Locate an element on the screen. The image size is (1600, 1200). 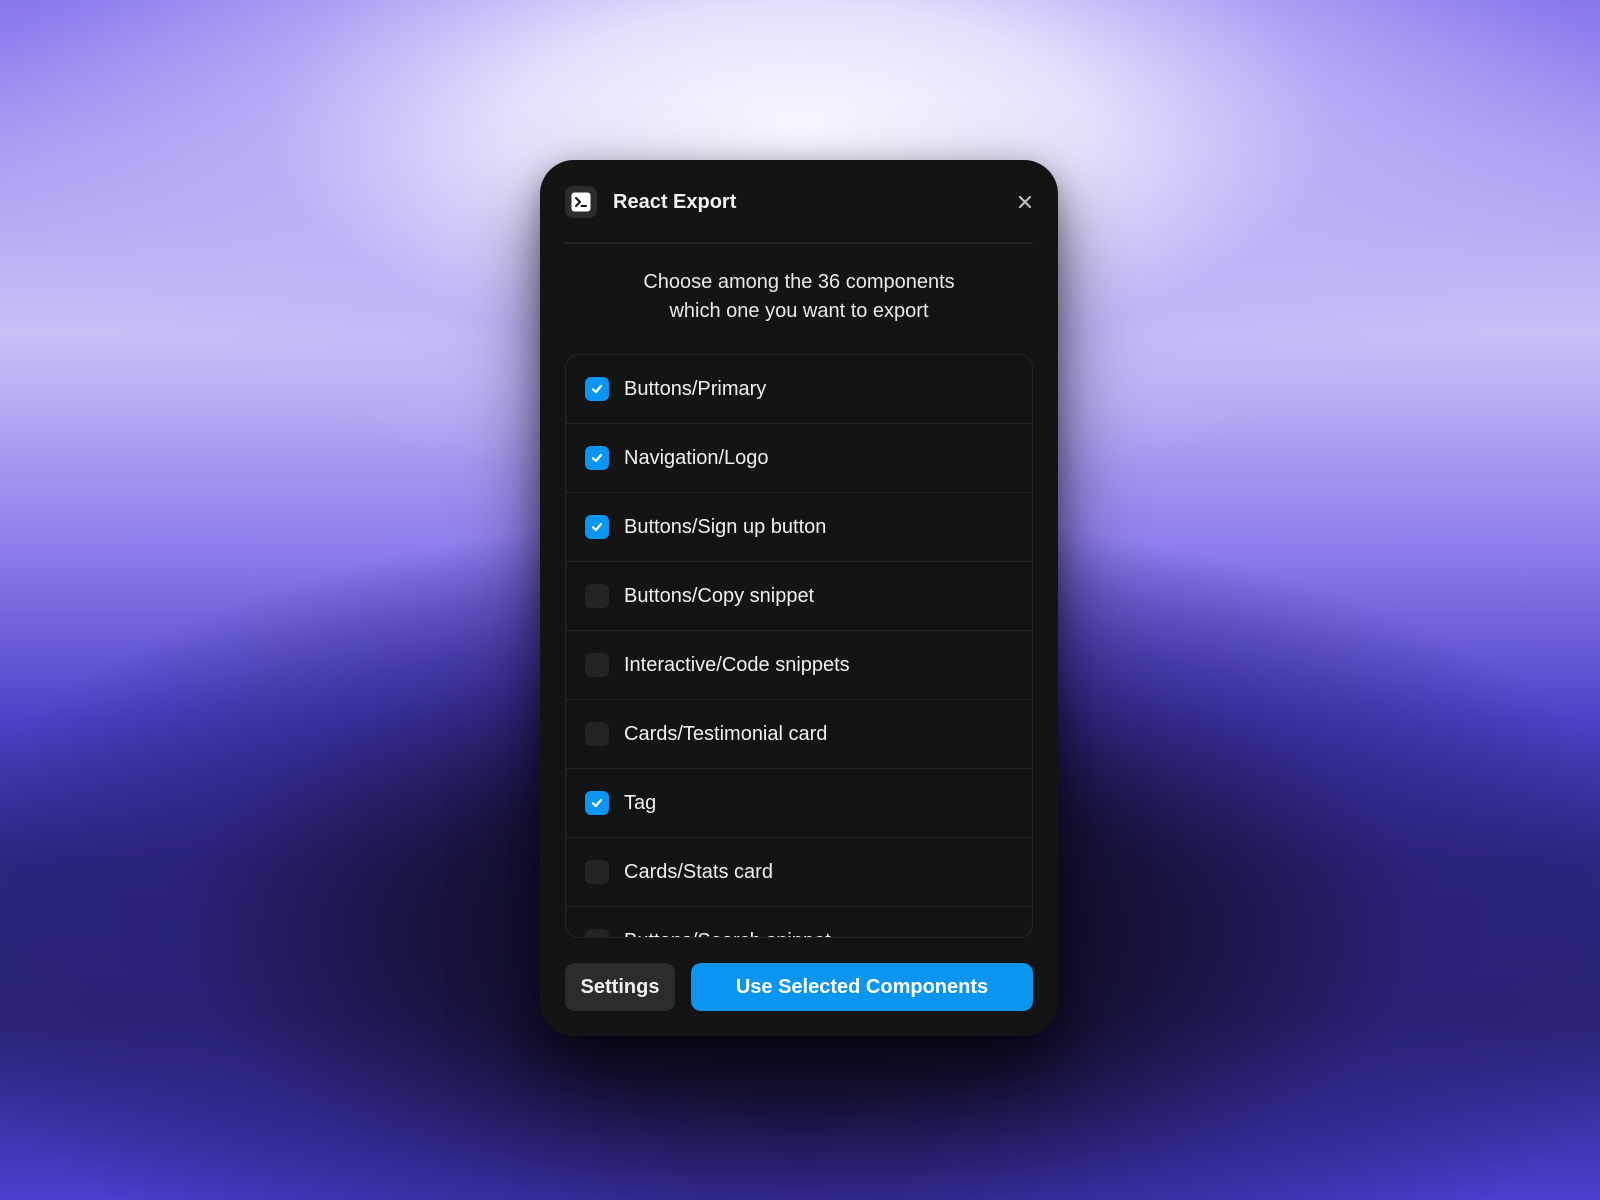
component-row: Buttons/Search snippet is located at coordinates (799, 922).